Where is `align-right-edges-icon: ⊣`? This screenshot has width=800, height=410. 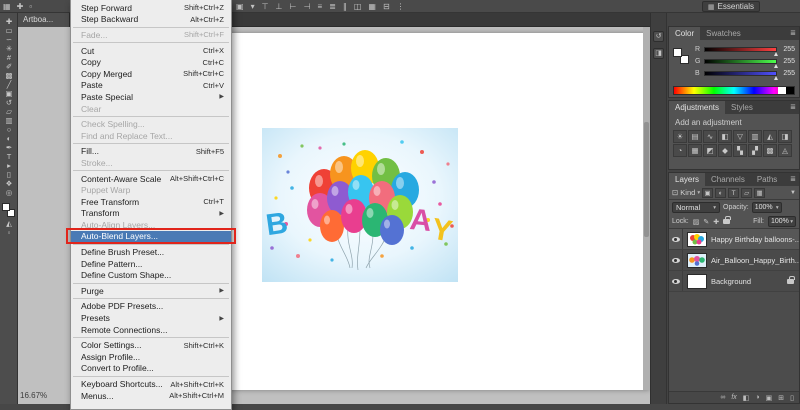 align-right-edges-icon: ⊣ is located at coordinates (306, 6).